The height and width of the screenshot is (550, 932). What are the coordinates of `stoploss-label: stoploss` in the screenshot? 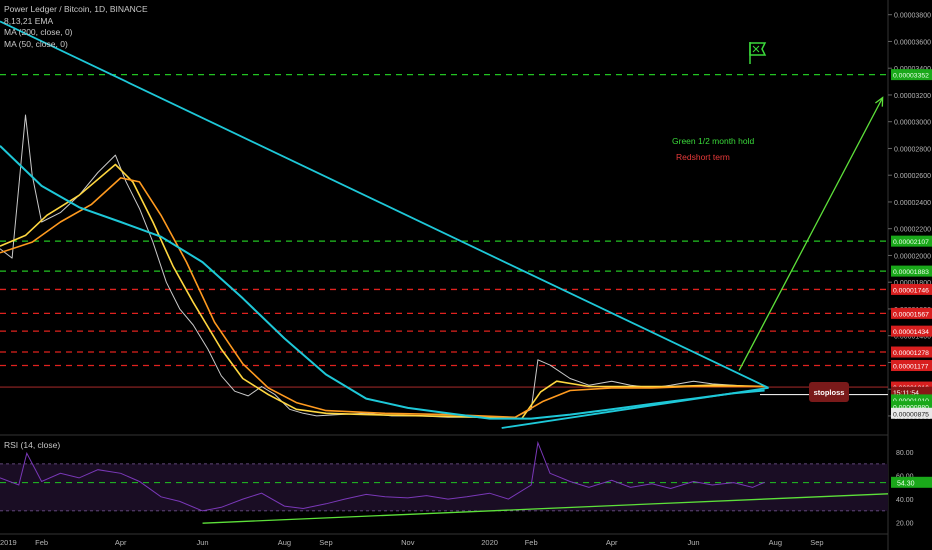 It's located at (829, 392).